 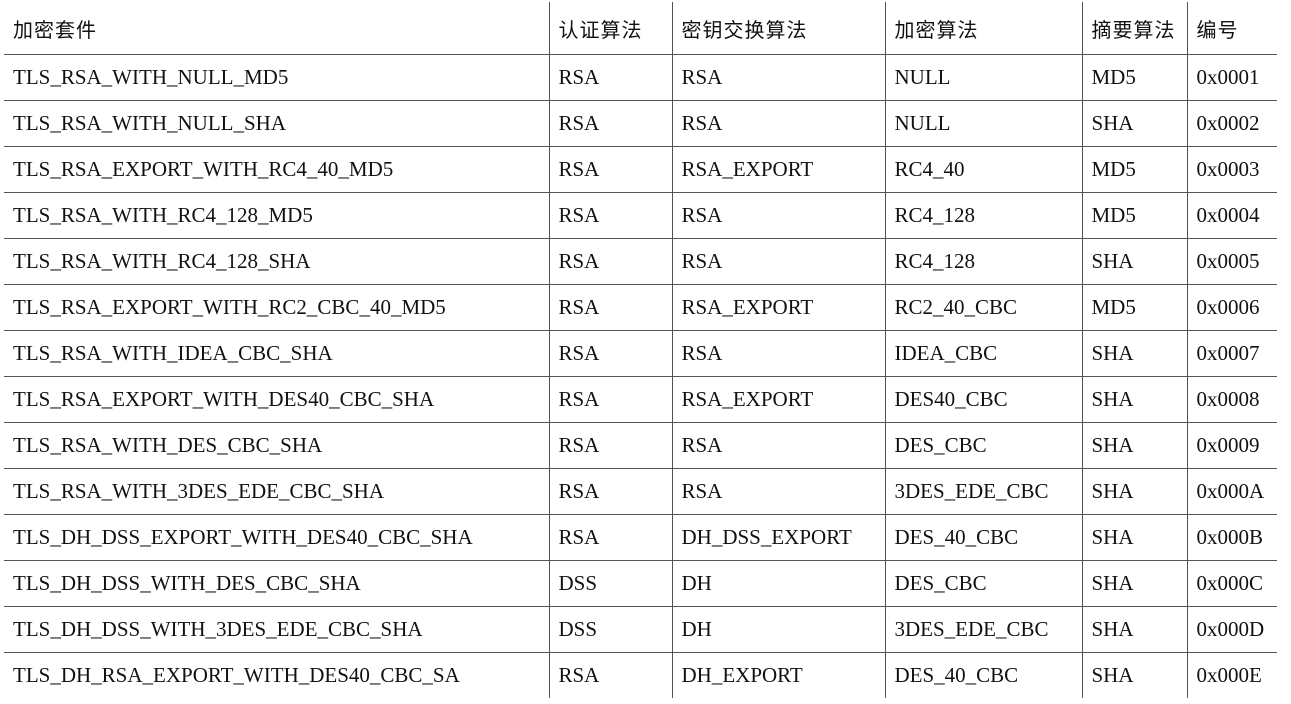 What do you see at coordinates (1231, 307) in the screenshot?
I see `cell-number: 0x0006` at bounding box center [1231, 307].